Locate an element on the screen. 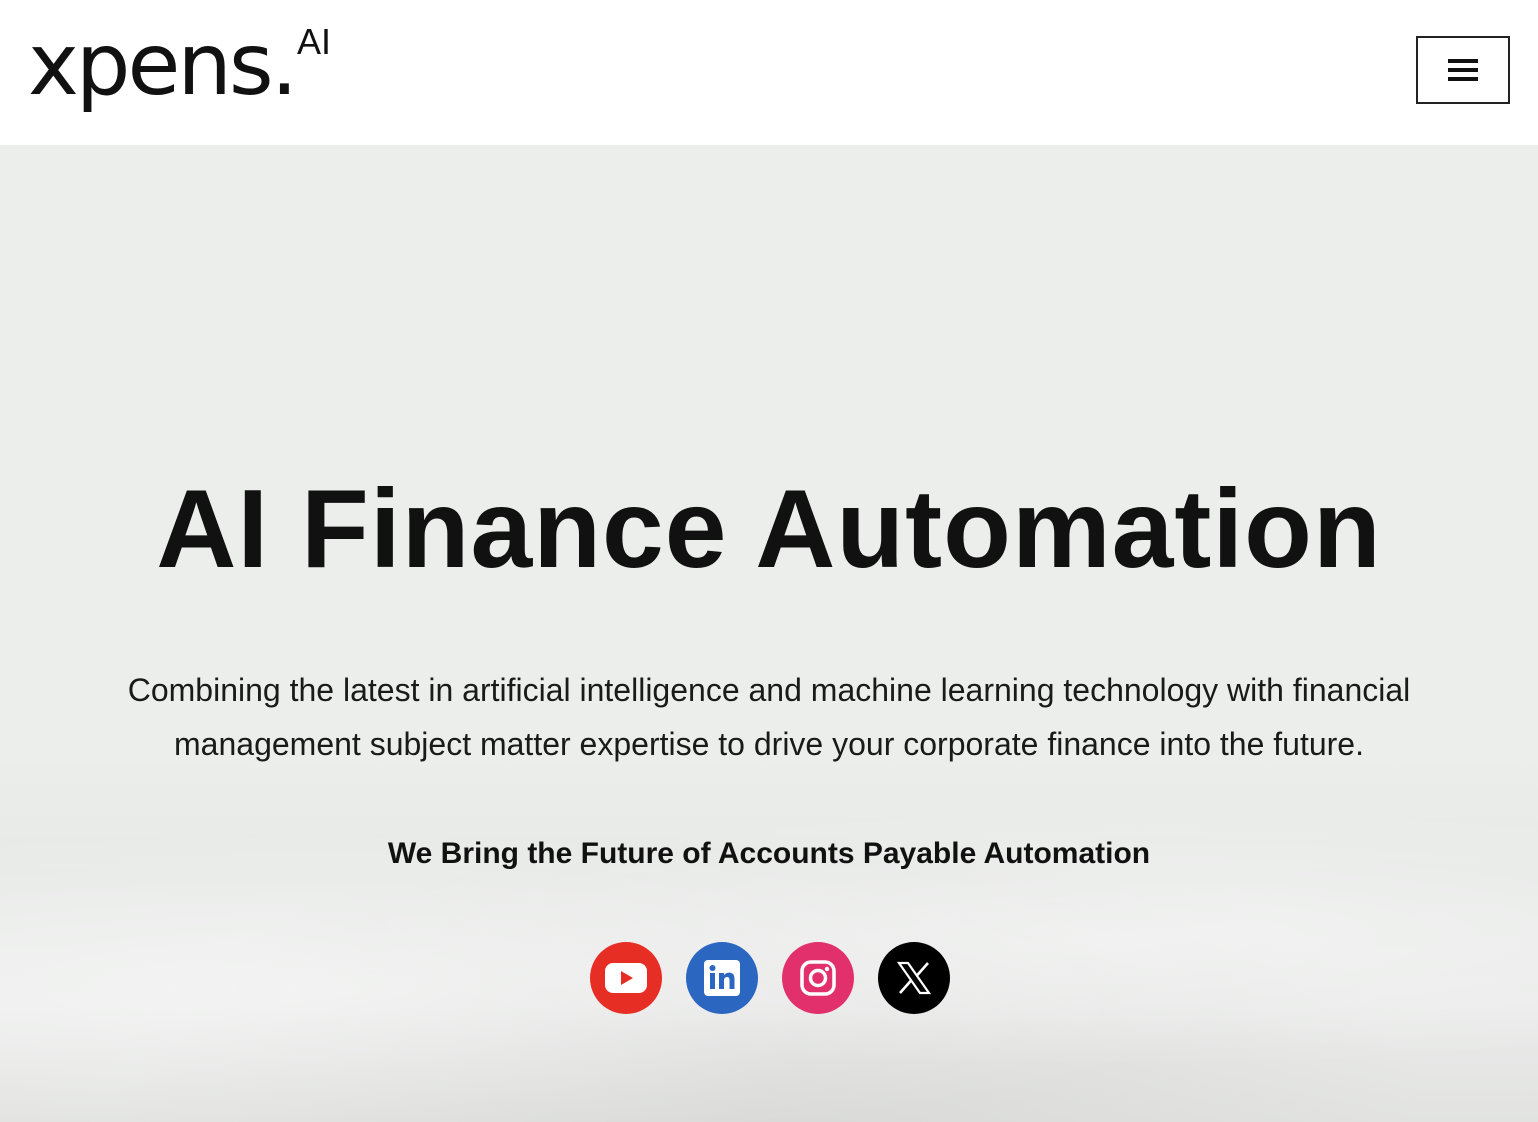 This screenshot has height=1122, width=1538. linkedin-icon is located at coordinates (722, 978).